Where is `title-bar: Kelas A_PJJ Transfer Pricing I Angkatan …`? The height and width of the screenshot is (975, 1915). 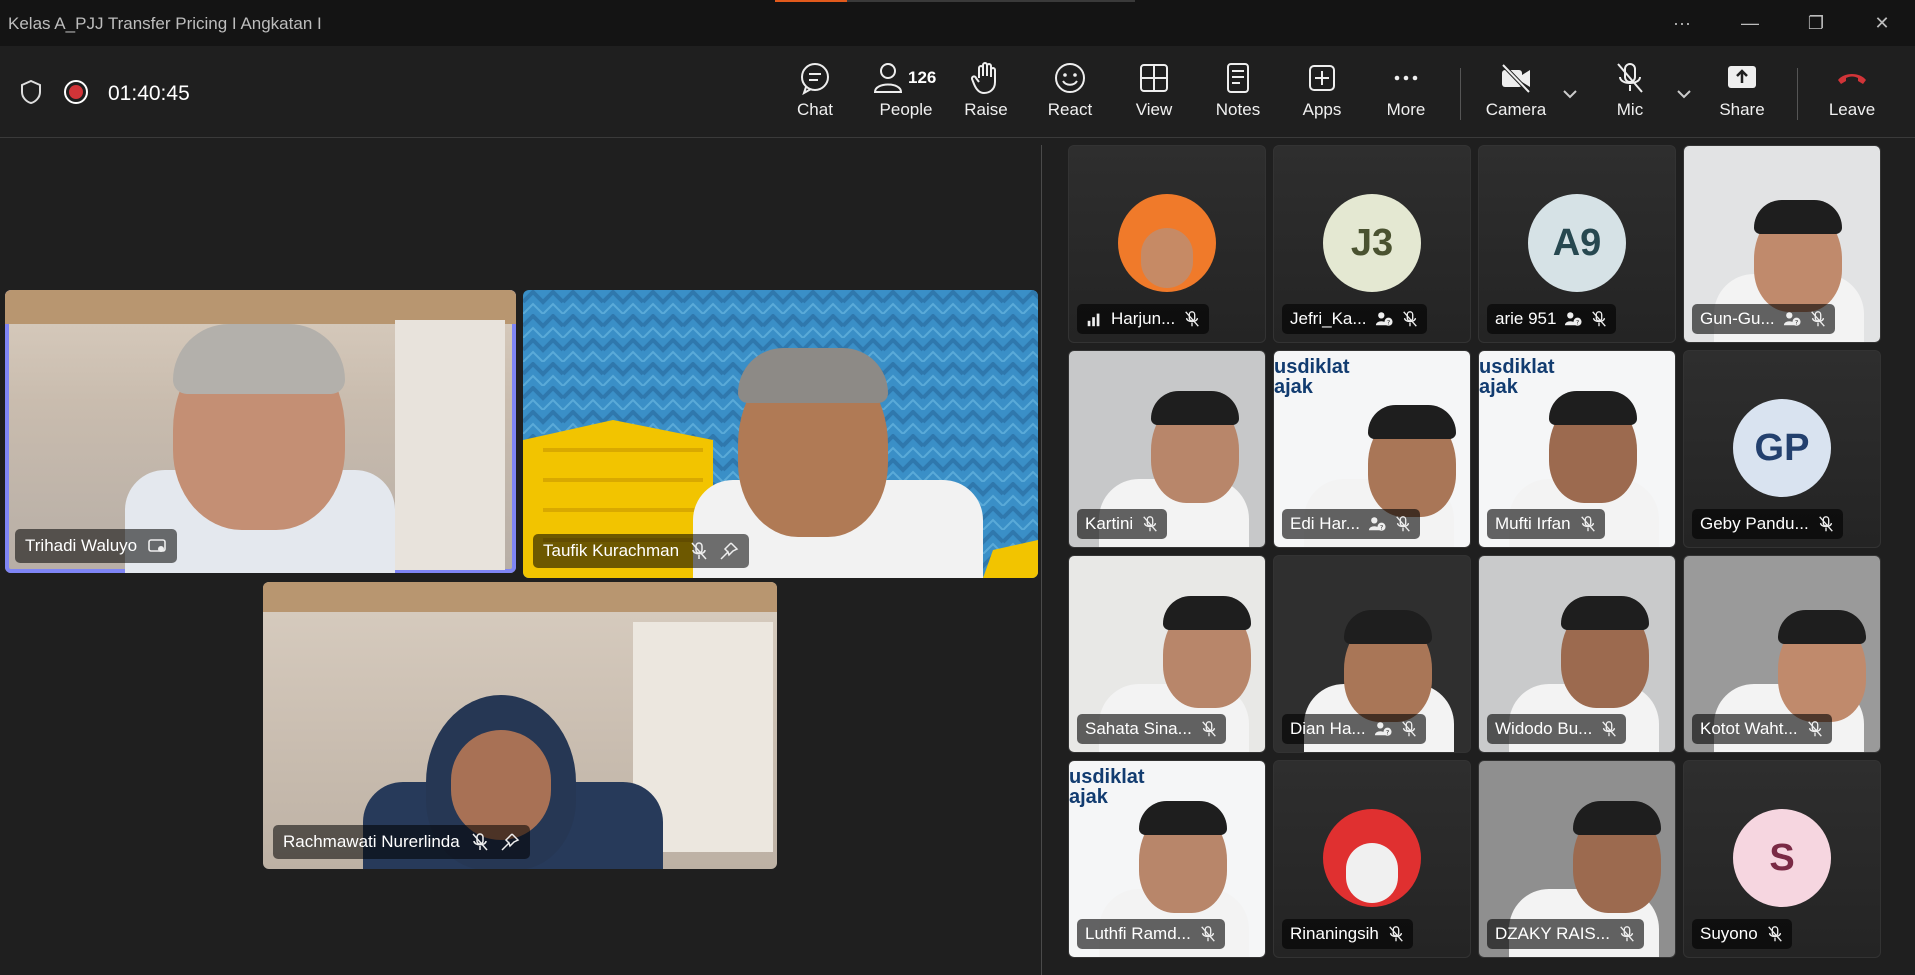 title-bar: Kelas A_PJJ Transfer Pricing I Angkatan … is located at coordinates (957, 23).